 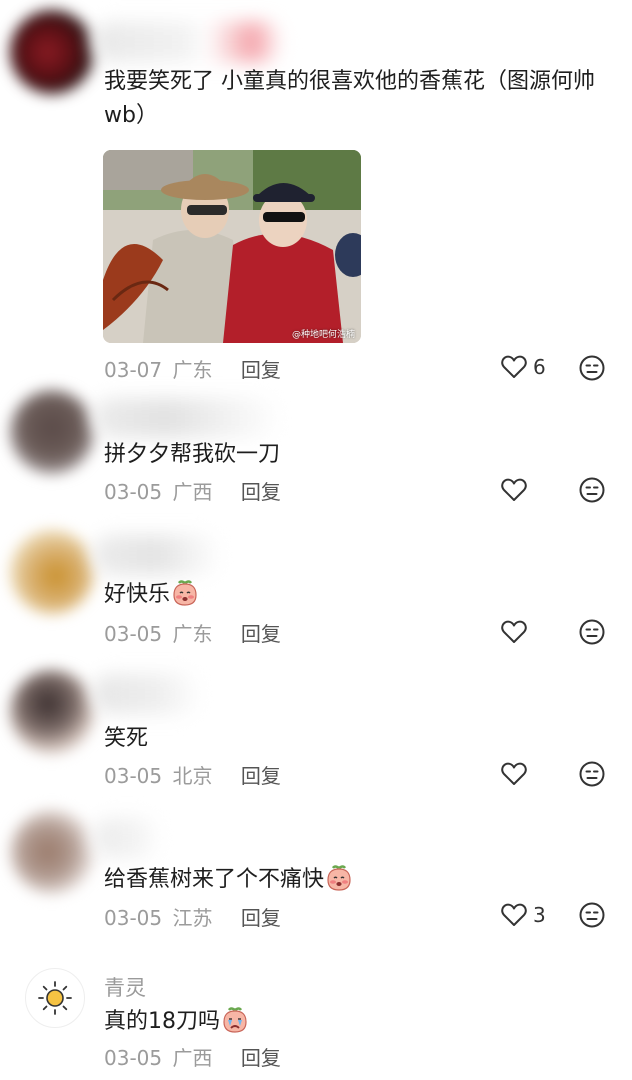 What do you see at coordinates (349, 98) in the screenshot?
I see `comment-text-content: 我要笑死了 小童真的很喜欢他的香蕉花（图源何帅wb）` at bounding box center [349, 98].